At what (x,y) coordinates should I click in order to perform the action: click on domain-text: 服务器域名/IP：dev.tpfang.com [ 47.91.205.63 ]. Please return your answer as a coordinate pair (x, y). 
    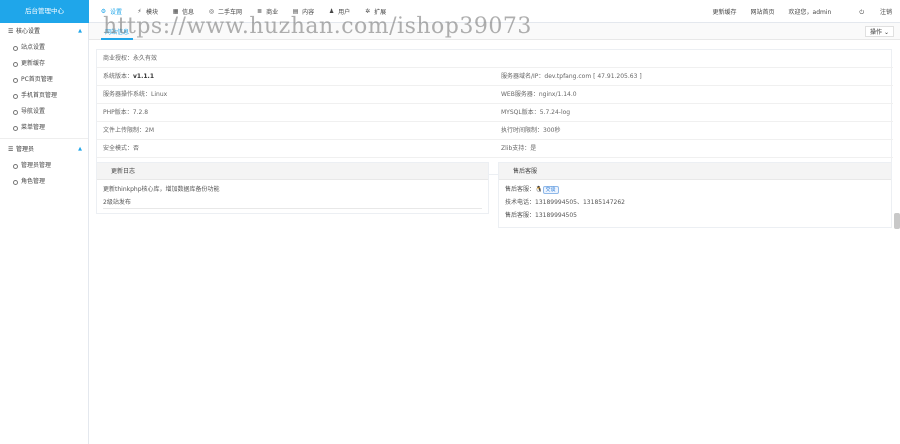
    Looking at the image, I should click on (571, 76).